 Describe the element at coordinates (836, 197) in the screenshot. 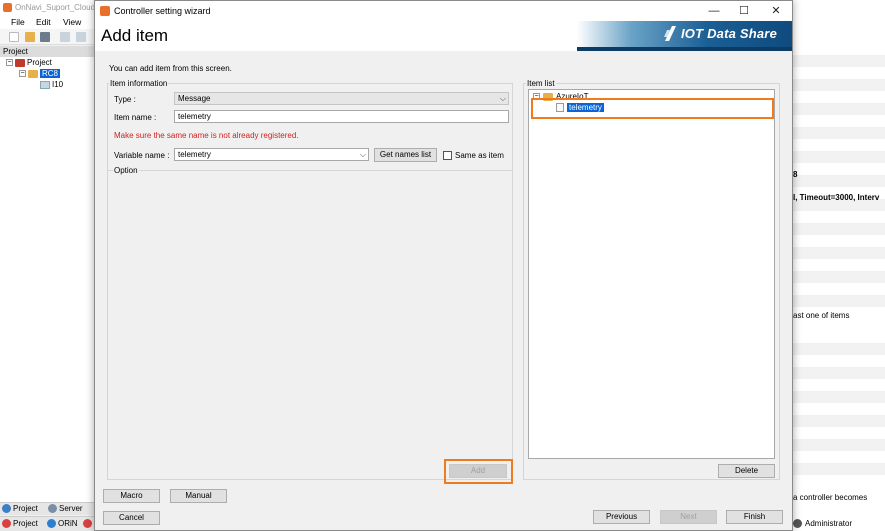

I see `right-text-2: I, Timeout=3000, Interv` at that location.